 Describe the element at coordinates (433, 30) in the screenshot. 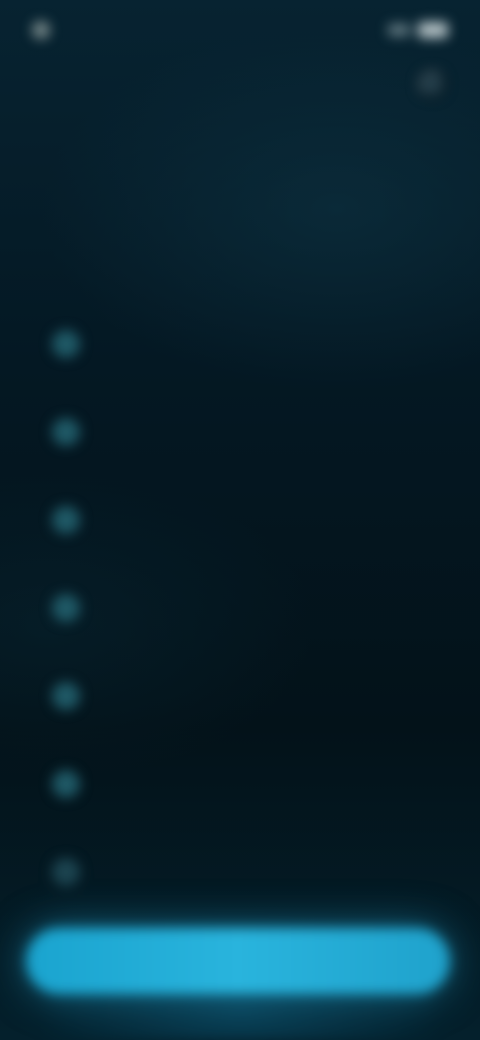

I see `battery-icon` at that location.